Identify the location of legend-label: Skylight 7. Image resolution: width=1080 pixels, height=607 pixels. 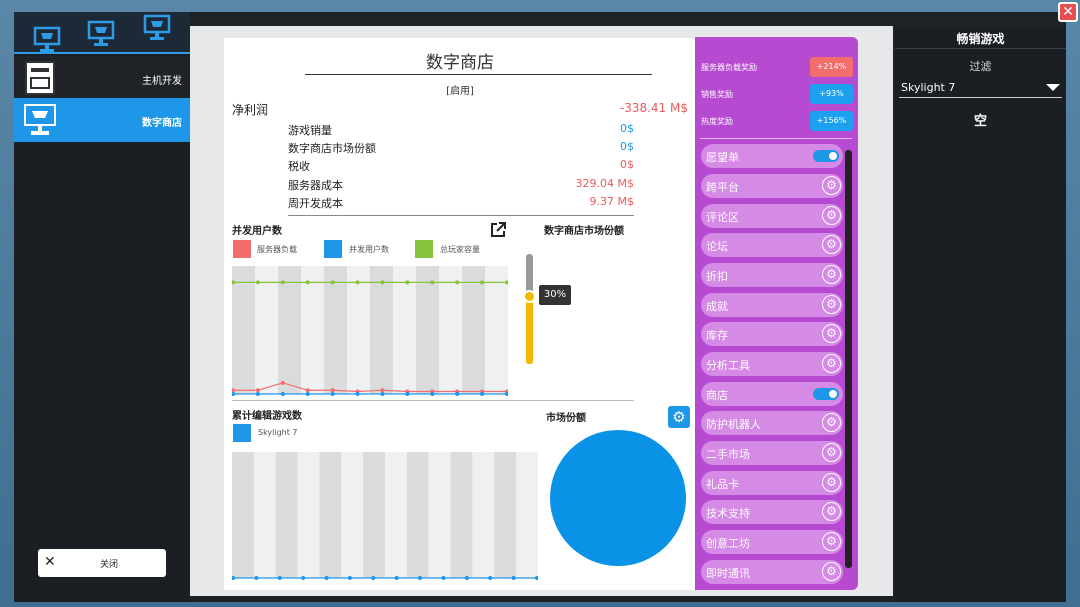
(278, 432).